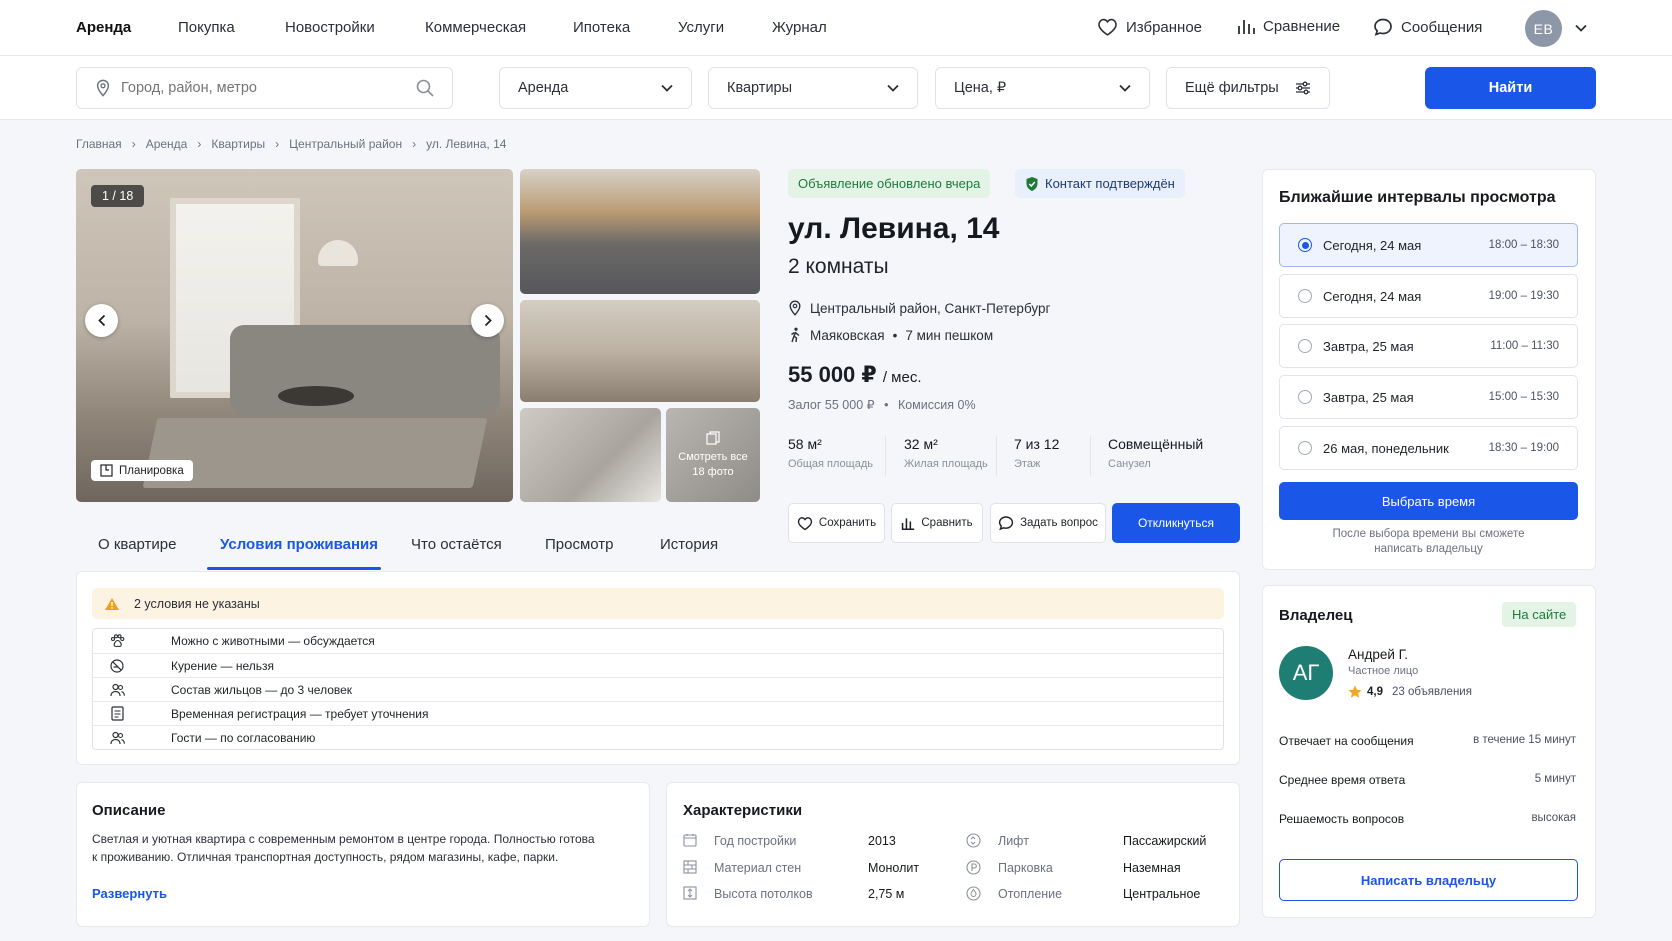 This screenshot has width=1672, height=941. What do you see at coordinates (1302, 26) in the screenshot?
I see `compare-label: Сравнение` at bounding box center [1302, 26].